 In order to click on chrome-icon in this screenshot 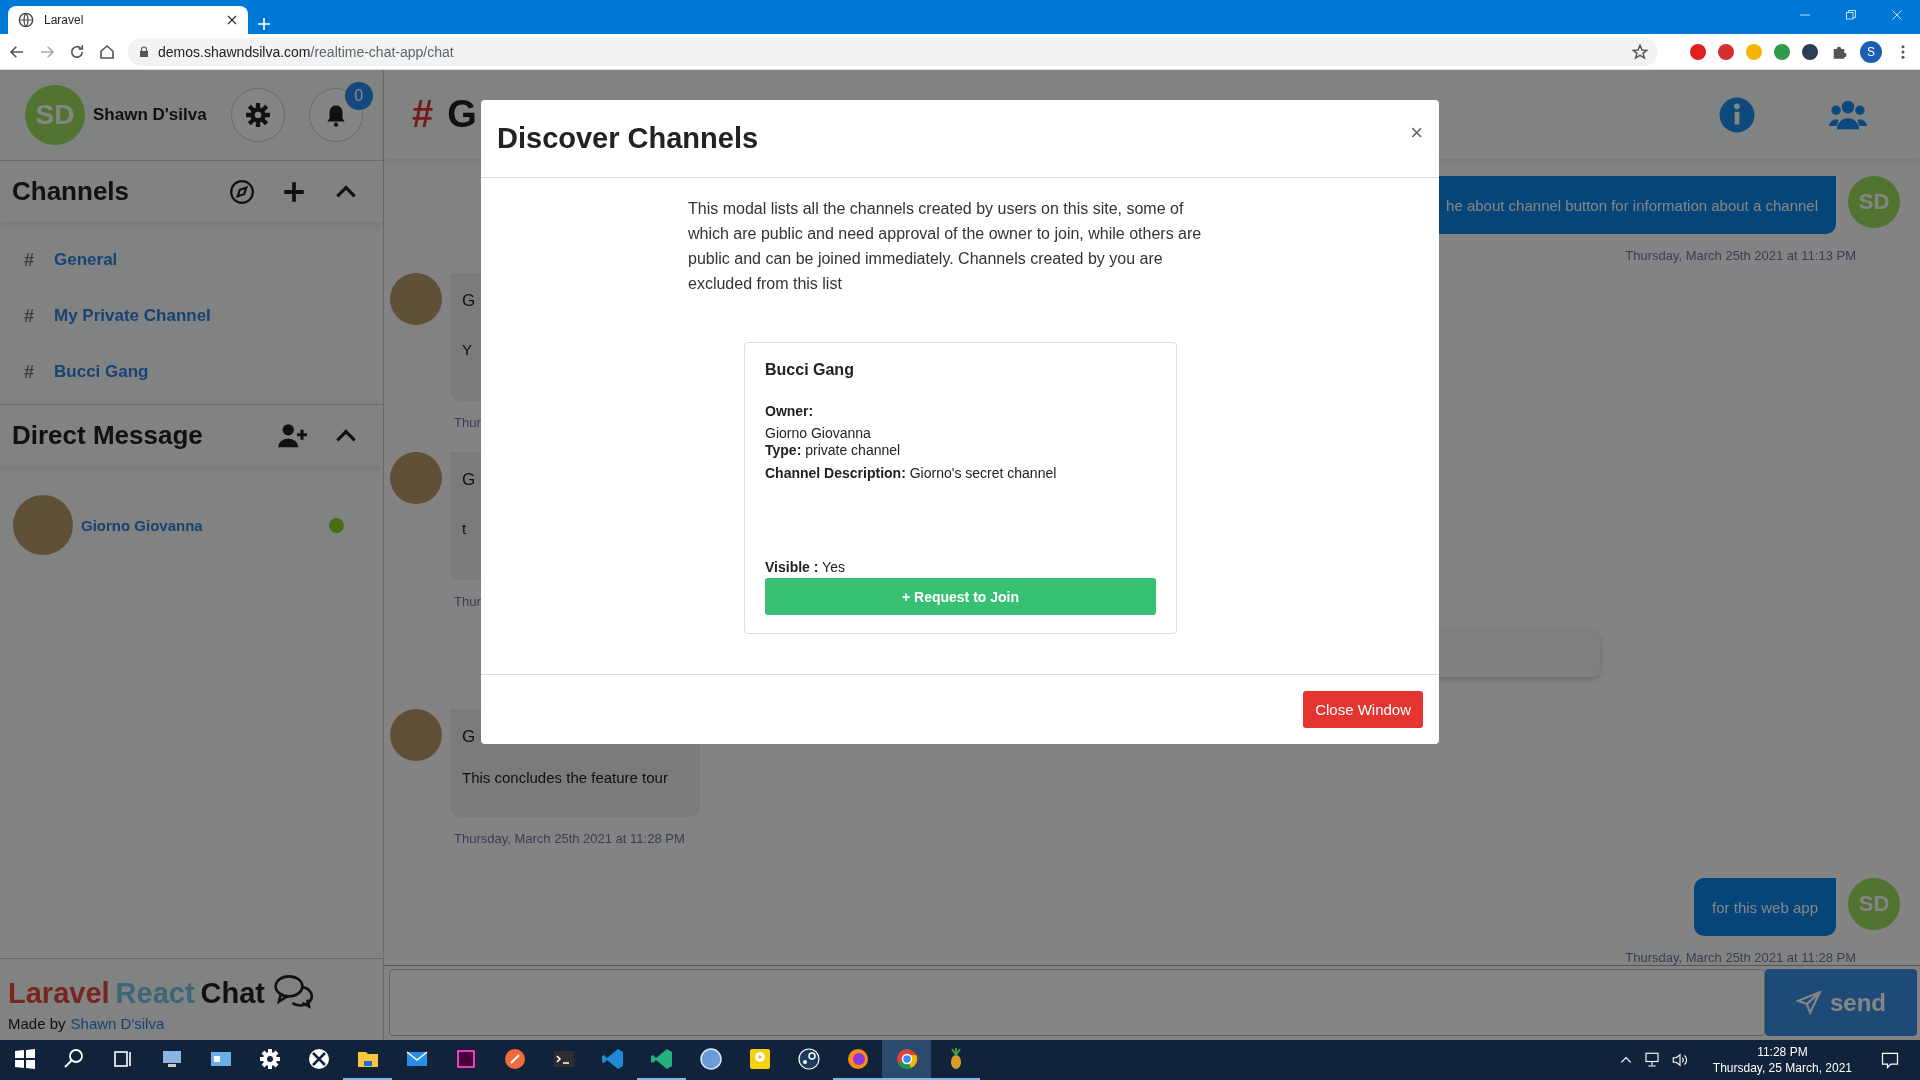, I will do `click(906, 1059)`.